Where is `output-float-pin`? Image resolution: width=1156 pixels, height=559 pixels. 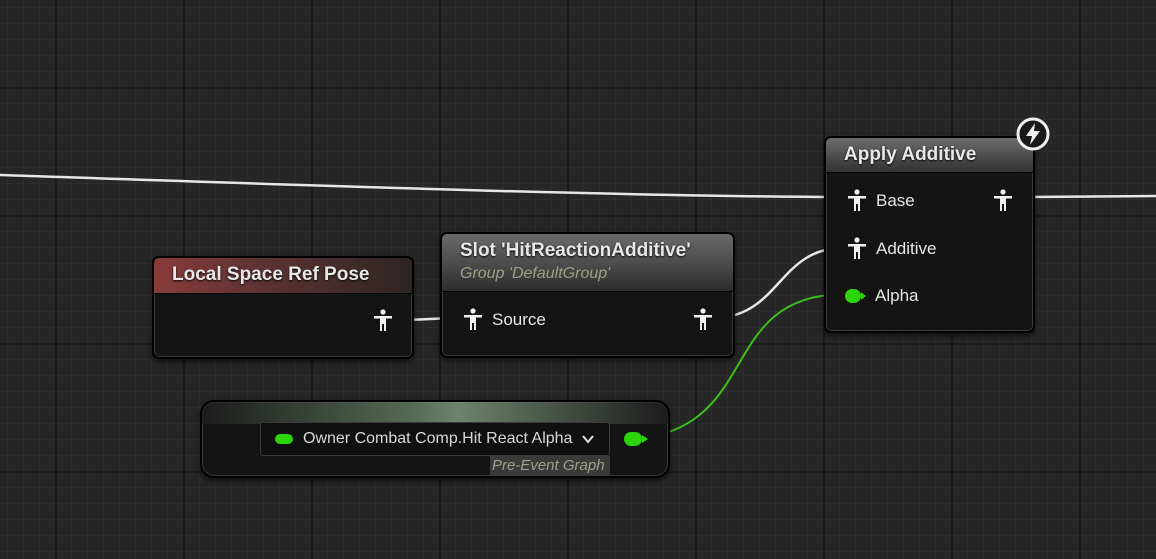 output-float-pin is located at coordinates (636, 439).